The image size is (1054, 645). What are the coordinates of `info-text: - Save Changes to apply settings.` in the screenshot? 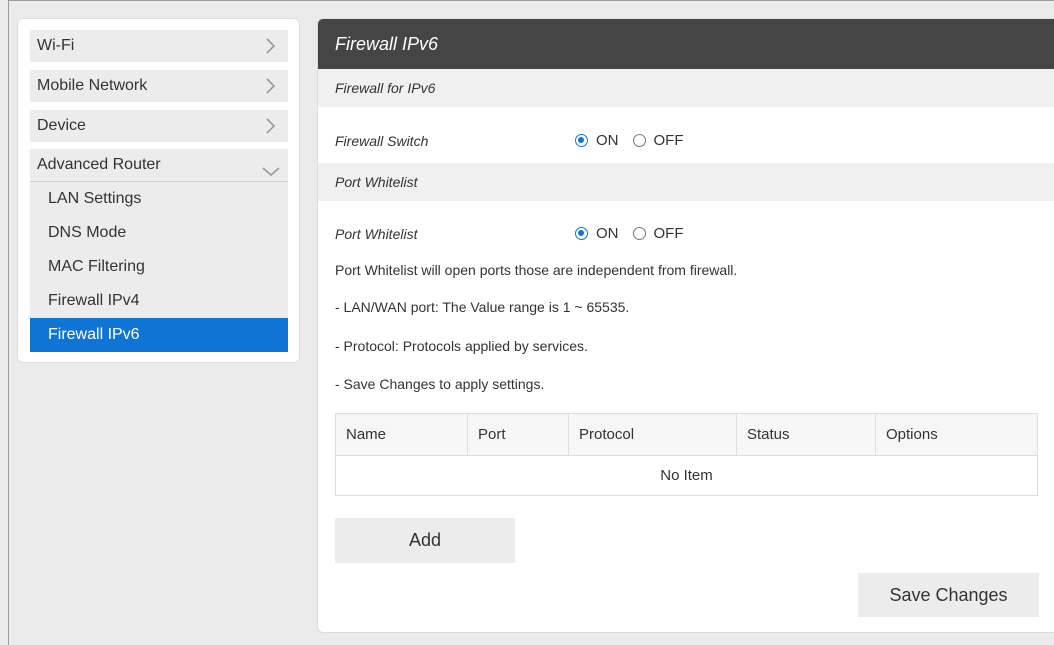 It's located at (440, 384).